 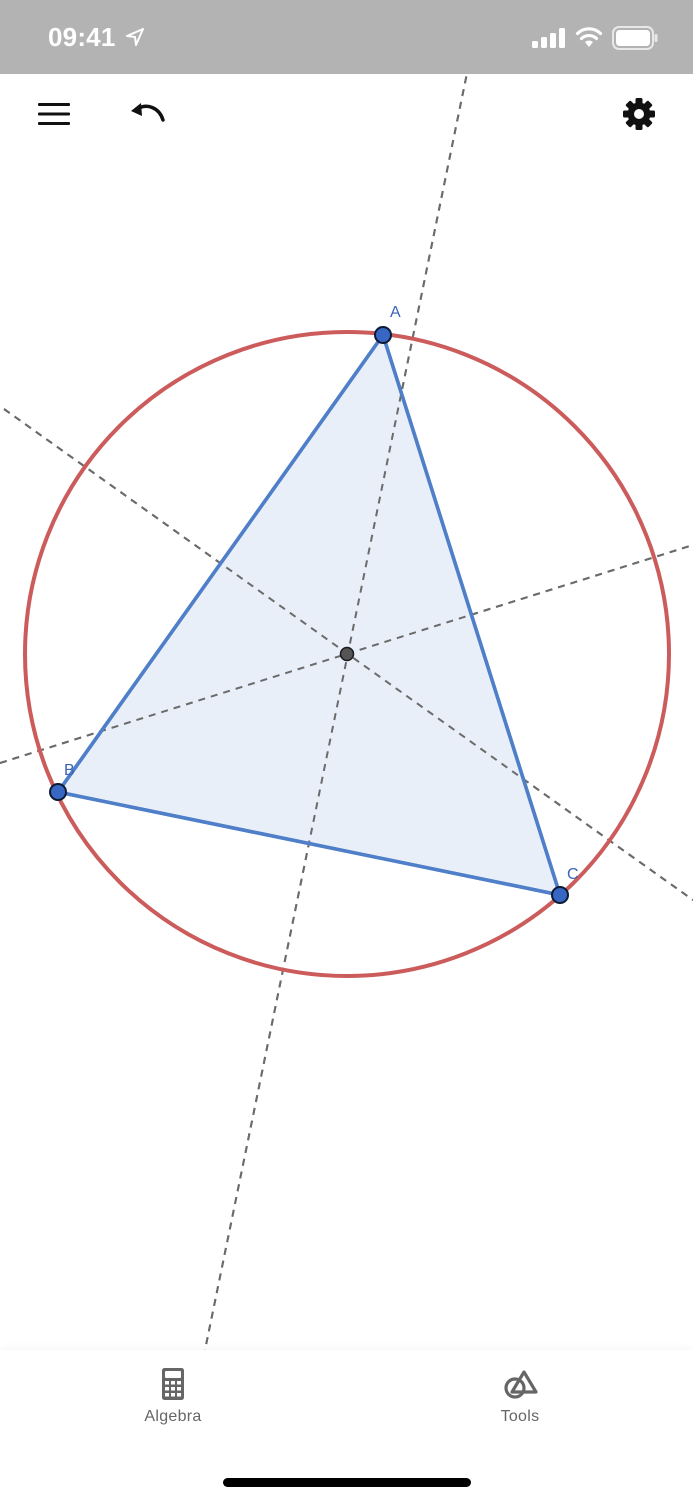 I want to click on tab-algebra-label: Algebra, so click(x=173, y=1416).